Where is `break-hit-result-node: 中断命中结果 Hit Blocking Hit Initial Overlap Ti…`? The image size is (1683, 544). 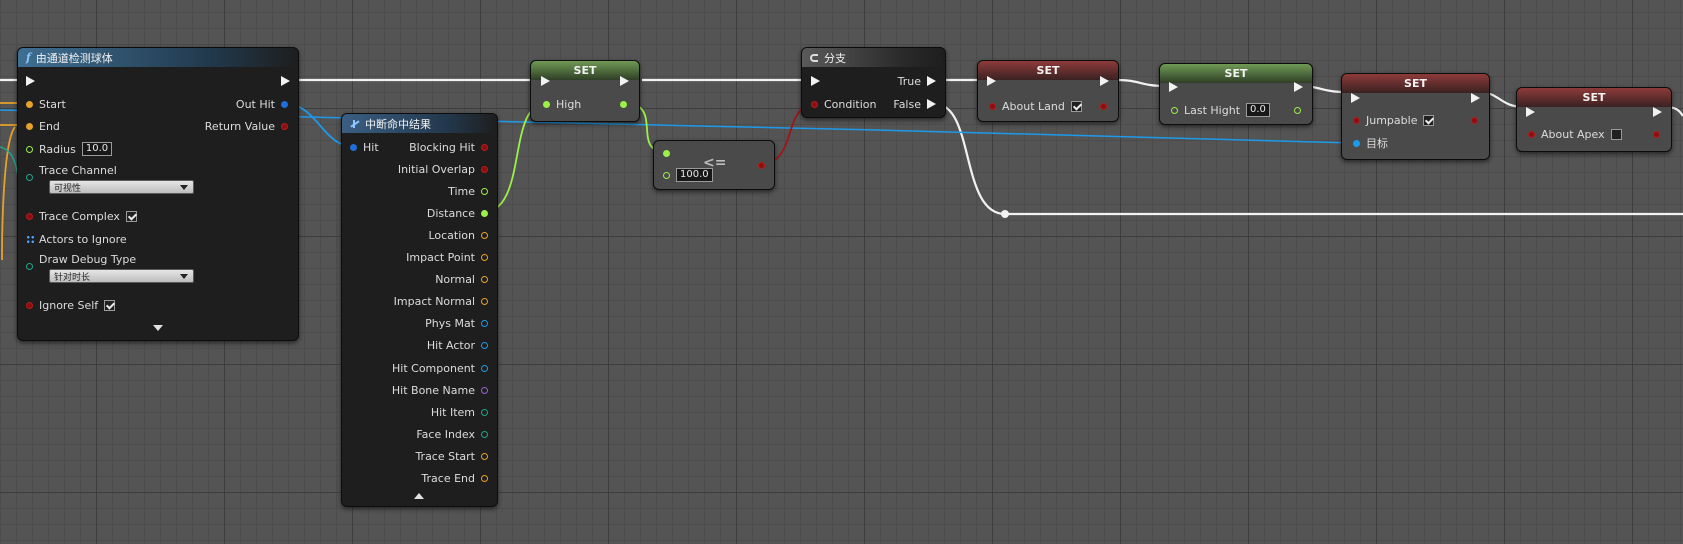
break-hit-result-node: 中断命中结果 Hit Blocking Hit Initial Overlap Ti… is located at coordinates (419, 310).